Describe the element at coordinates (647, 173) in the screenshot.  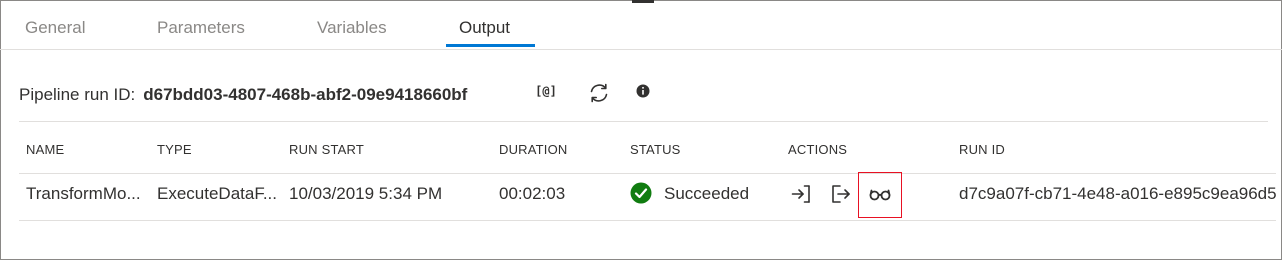
I see `table-header-divider` at that location.